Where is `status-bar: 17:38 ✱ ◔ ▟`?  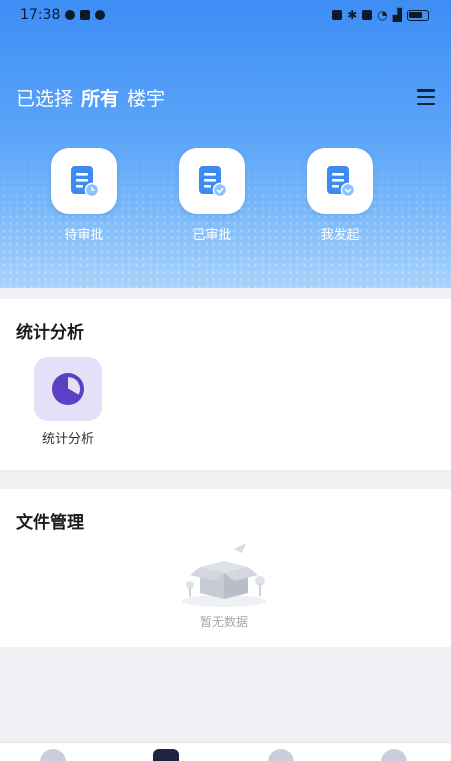 status-bar: 17:38 ✱ ◔ ▟ is located at coordinates (225, 15).